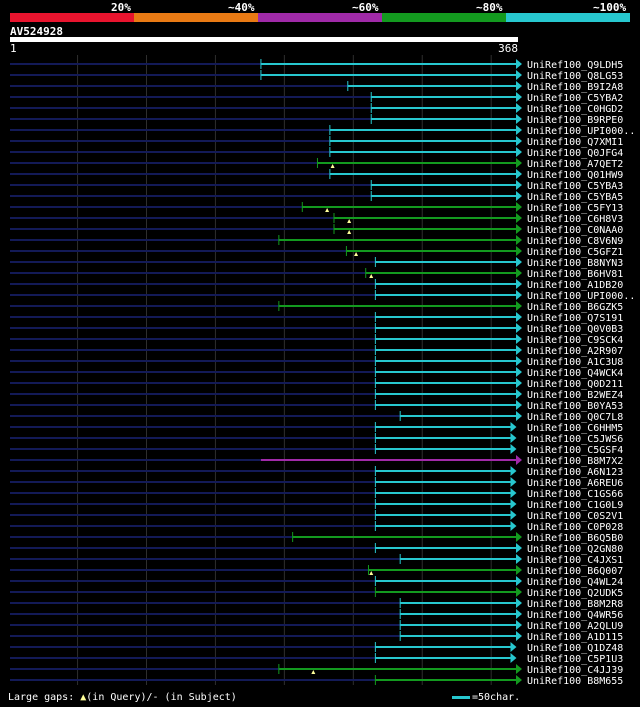 This screenshot has width=640, height=707. Describe the element at coordinates (575, 153) in the screenshot. I see `hit-label: UniRef100_Q0JFG4` at that location.